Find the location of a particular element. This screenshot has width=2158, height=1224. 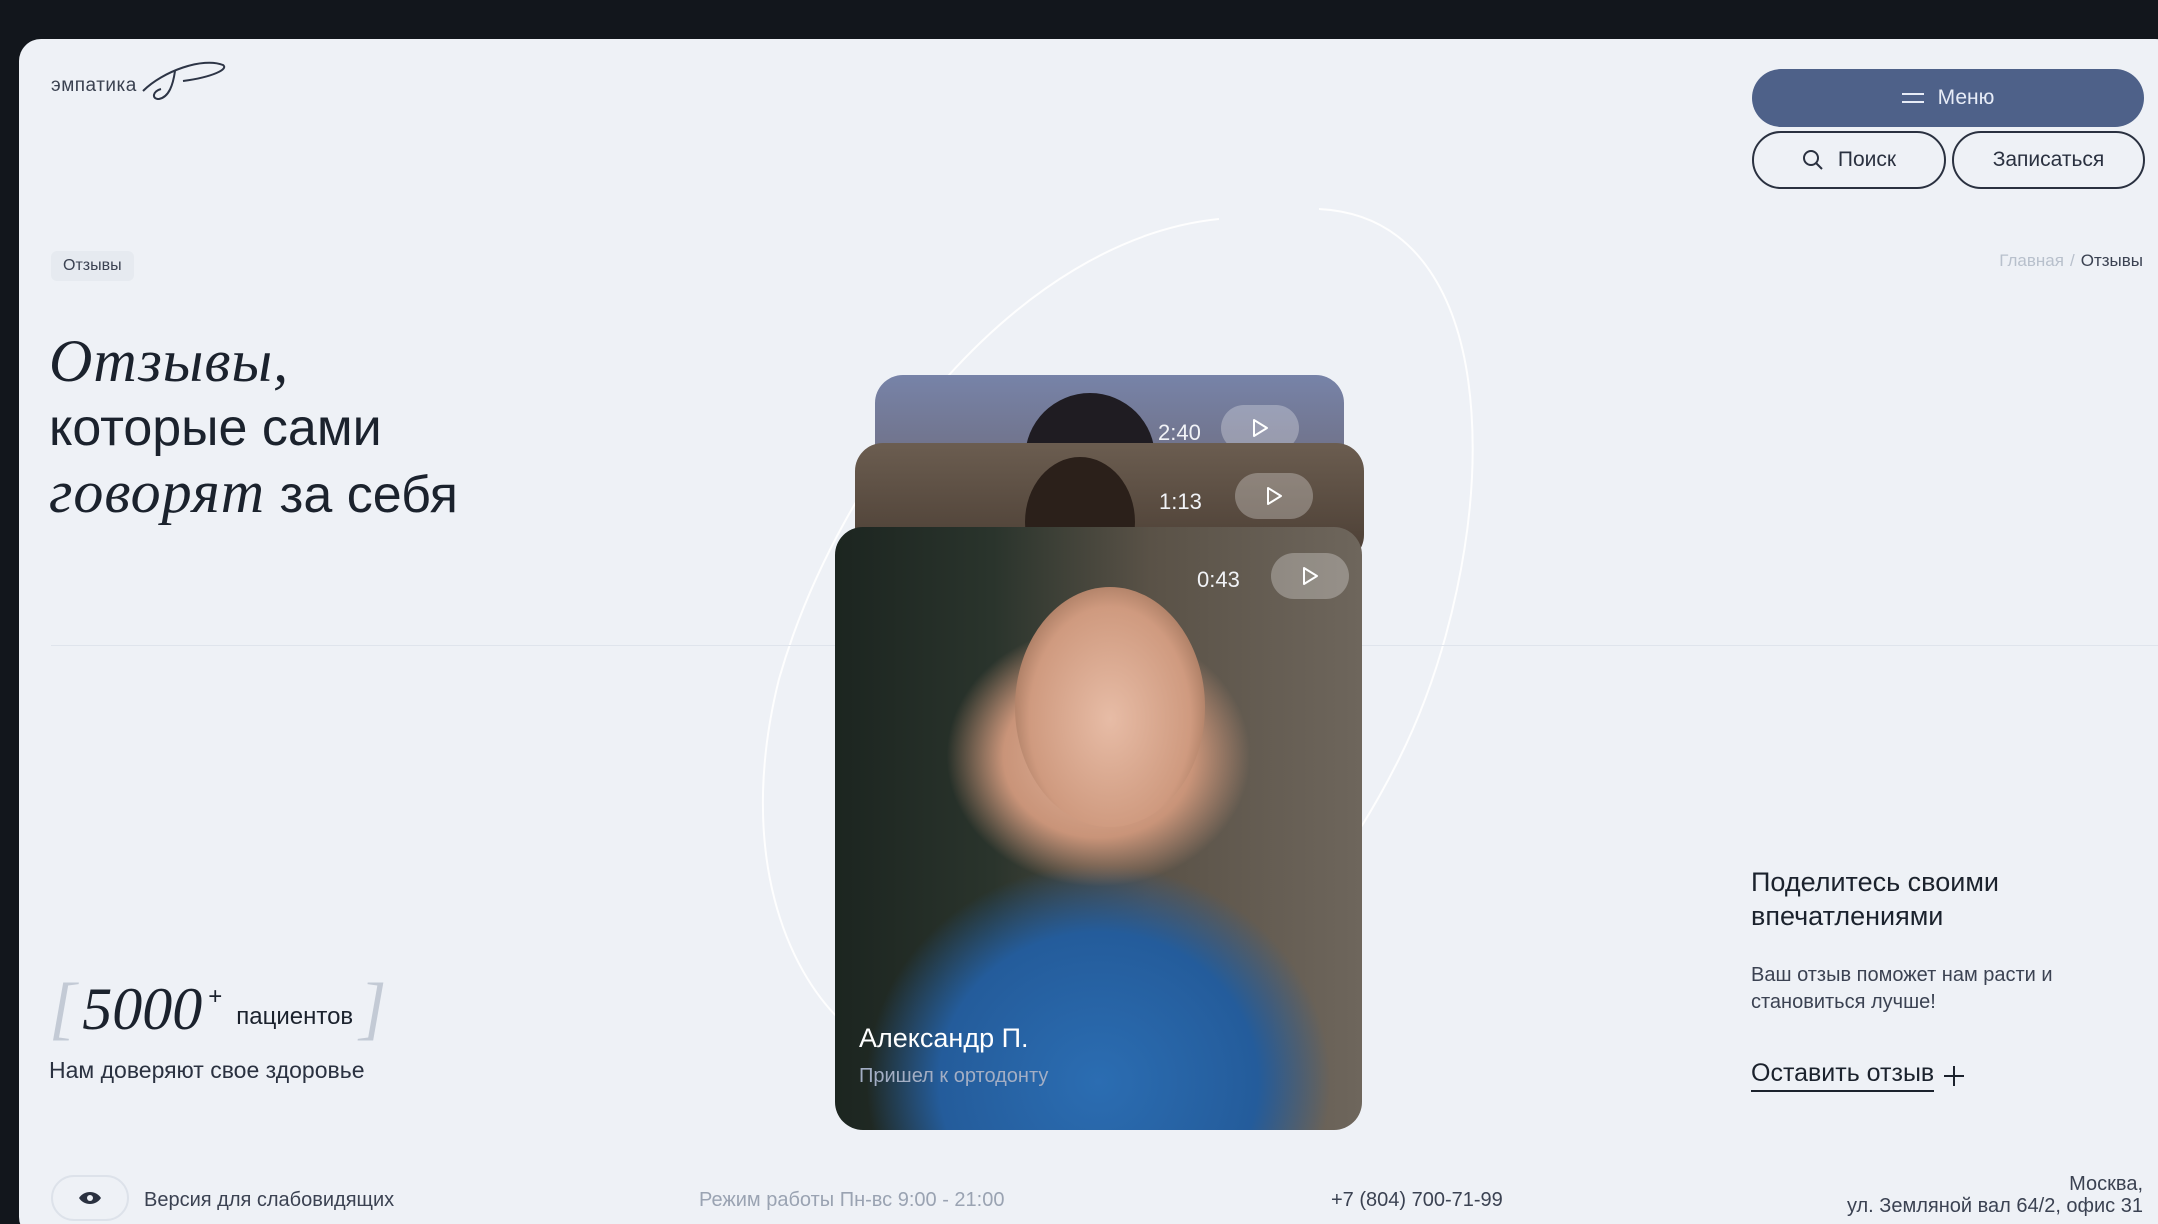

bracket-left-icon: [ is located at coordinates (63, 1008).